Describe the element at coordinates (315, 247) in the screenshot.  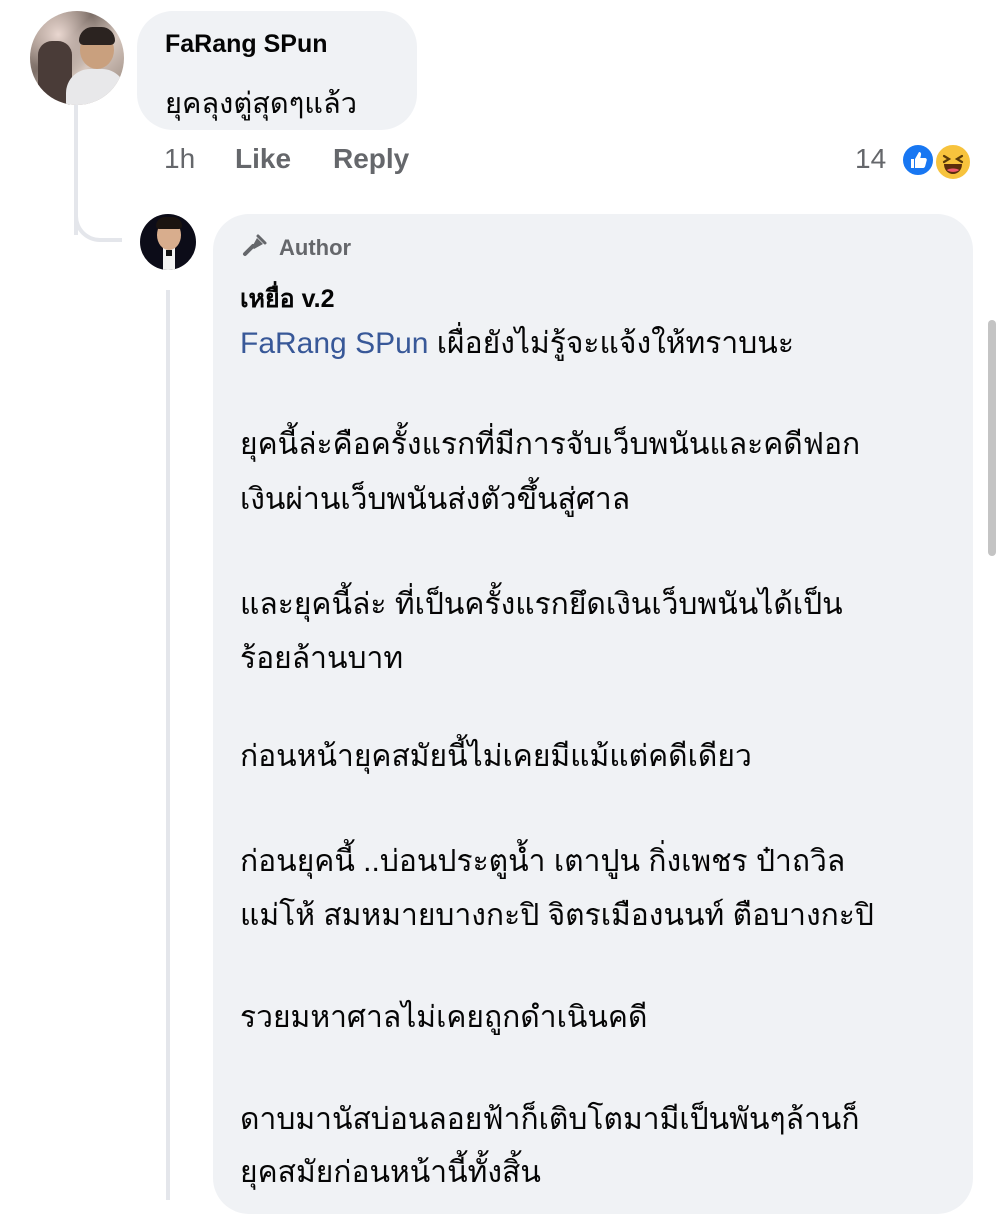
I see `author-badge-label: Author` at that location.